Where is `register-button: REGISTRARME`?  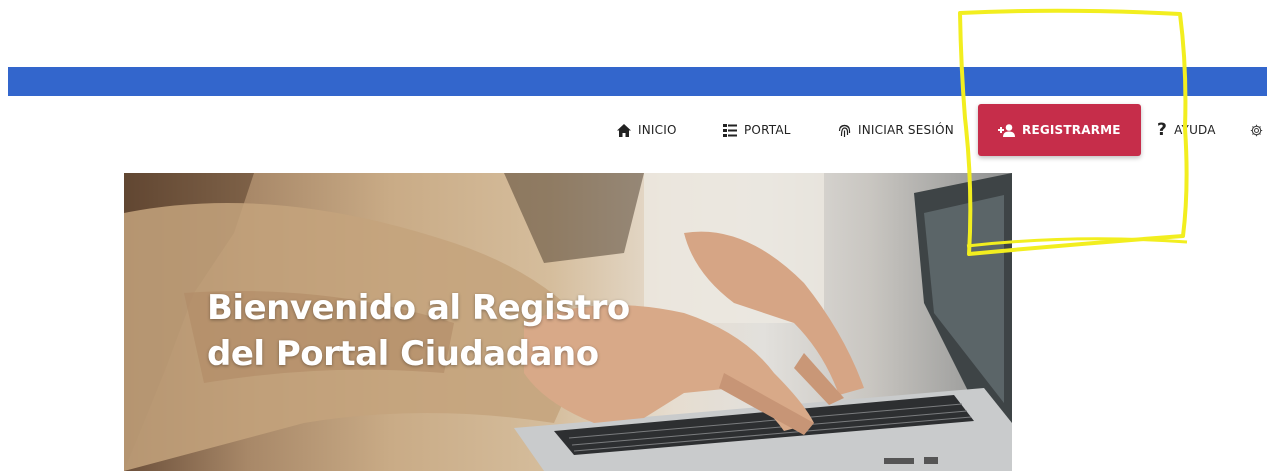 register-button: REGISTRARME is located at coordinates (1059, 130).